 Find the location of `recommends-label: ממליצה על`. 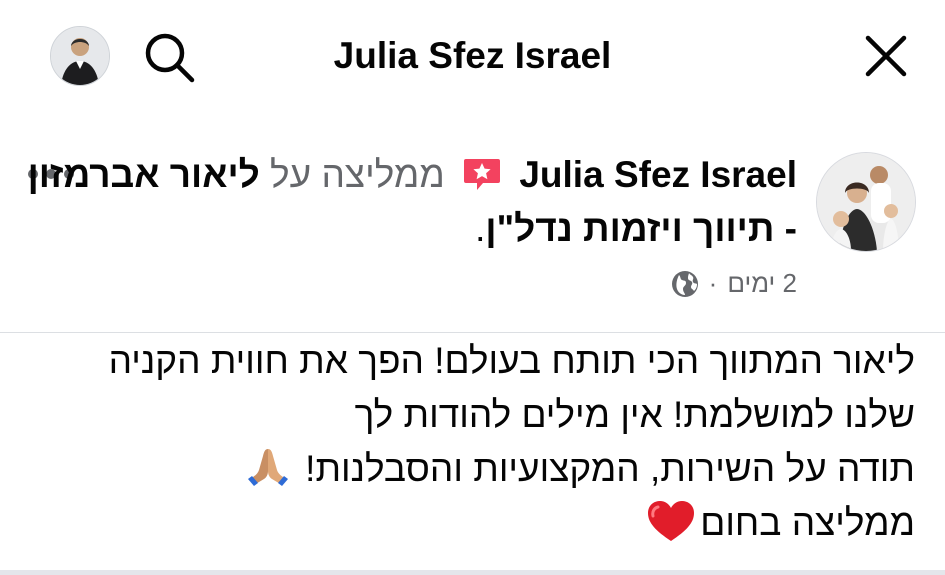

recommends-label: ממליצה על is located at coordinates (357, 174).